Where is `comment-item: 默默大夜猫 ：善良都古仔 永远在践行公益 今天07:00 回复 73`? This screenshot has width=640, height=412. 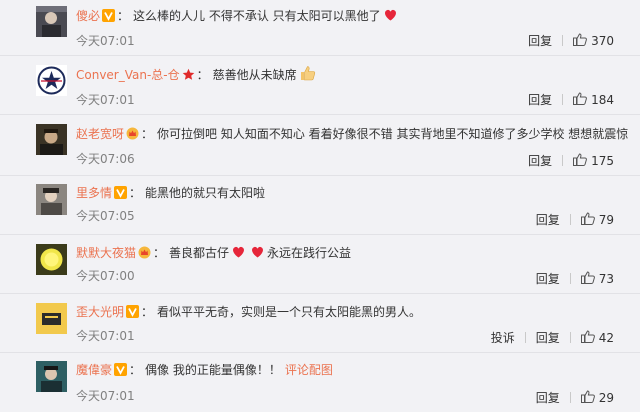 comment-item: 默默大夜猫 ：善良都古仔 永远在践行公益 今天07:00 回复 73 is located at coordinates (320, 265).